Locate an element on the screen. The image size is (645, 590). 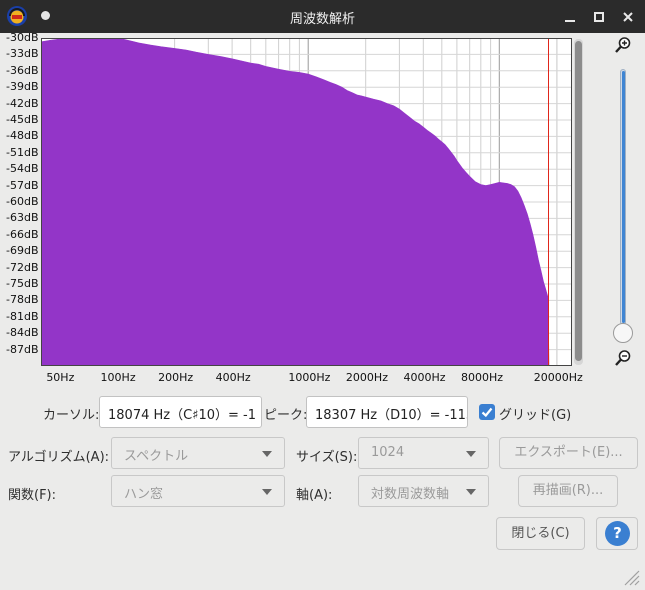
algorithm-label: アルゴリズム(A): is located at coordinates (59, 457).